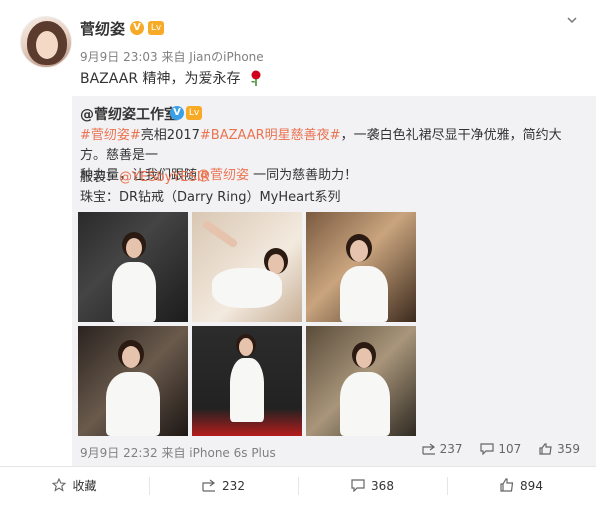 This screenshot has width=596, height=505. I want to click on post-source: のiPhone, so click(237, 57).